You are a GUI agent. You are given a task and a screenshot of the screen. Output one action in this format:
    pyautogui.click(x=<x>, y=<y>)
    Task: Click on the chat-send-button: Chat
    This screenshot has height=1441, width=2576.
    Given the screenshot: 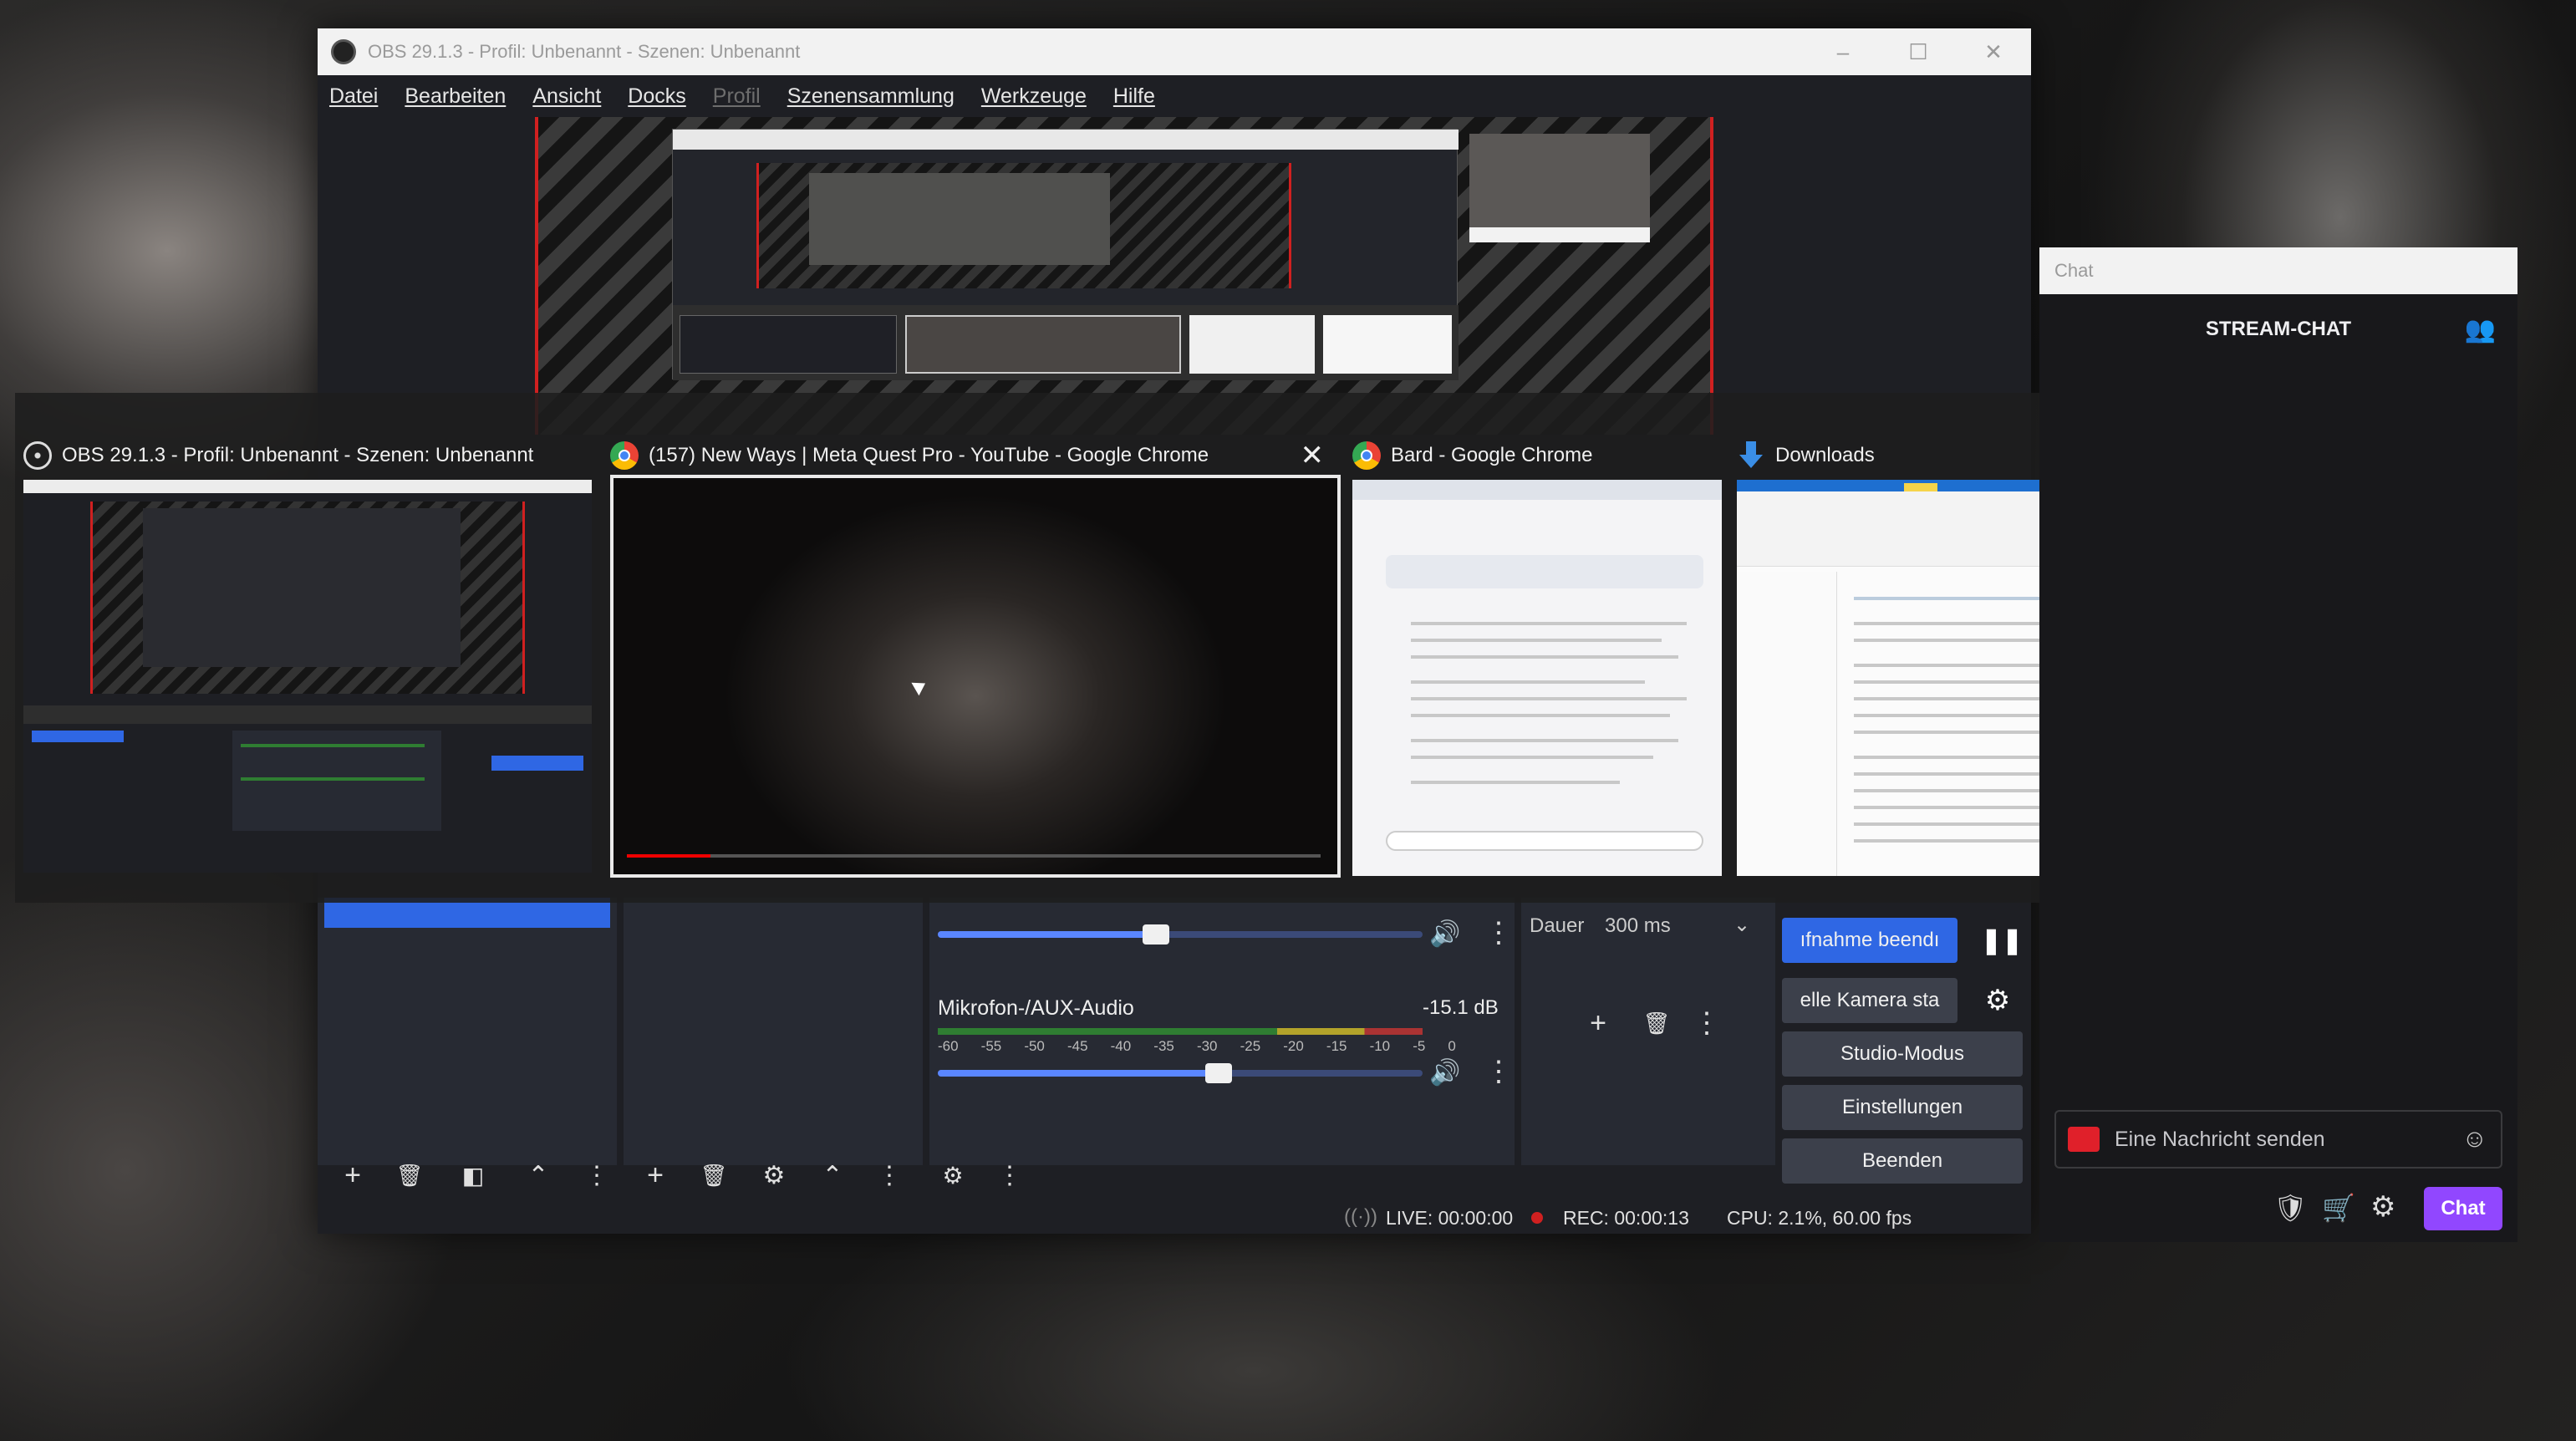 What is the action you would take?
    pyautogui.click(x=2463, y=1208)
    